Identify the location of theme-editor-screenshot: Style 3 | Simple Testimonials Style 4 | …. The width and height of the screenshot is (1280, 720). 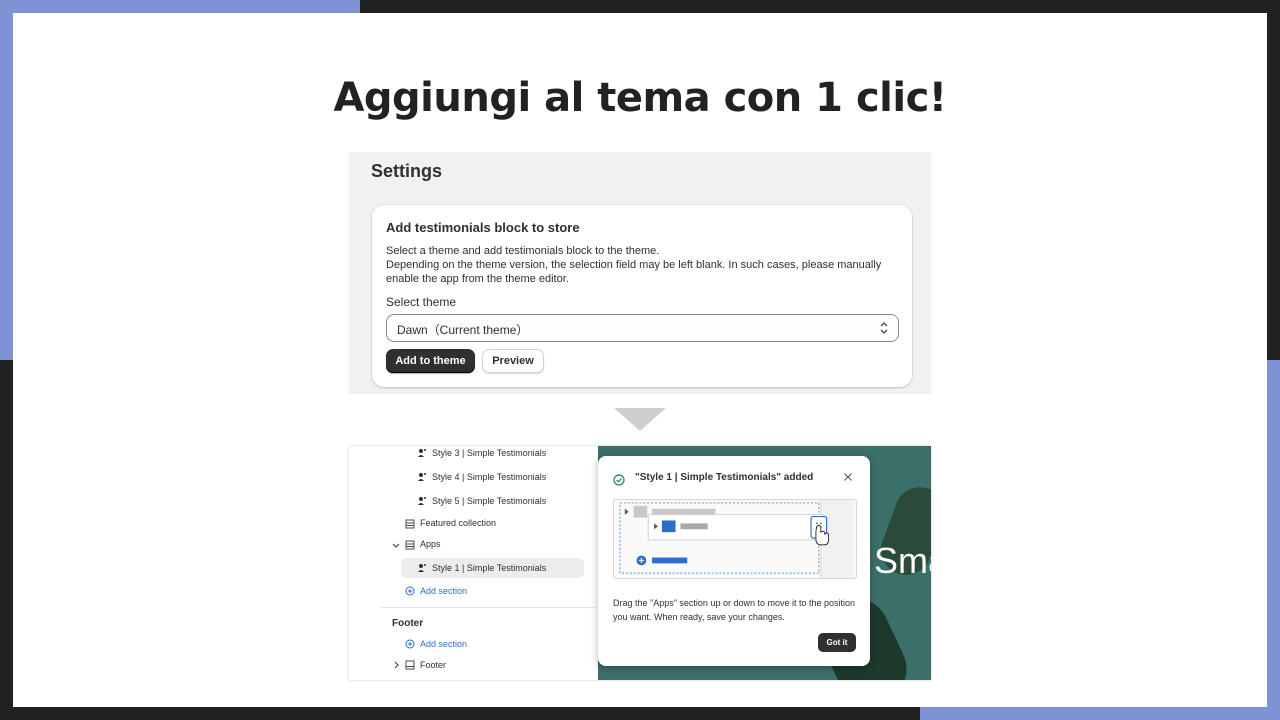
(640, 563).